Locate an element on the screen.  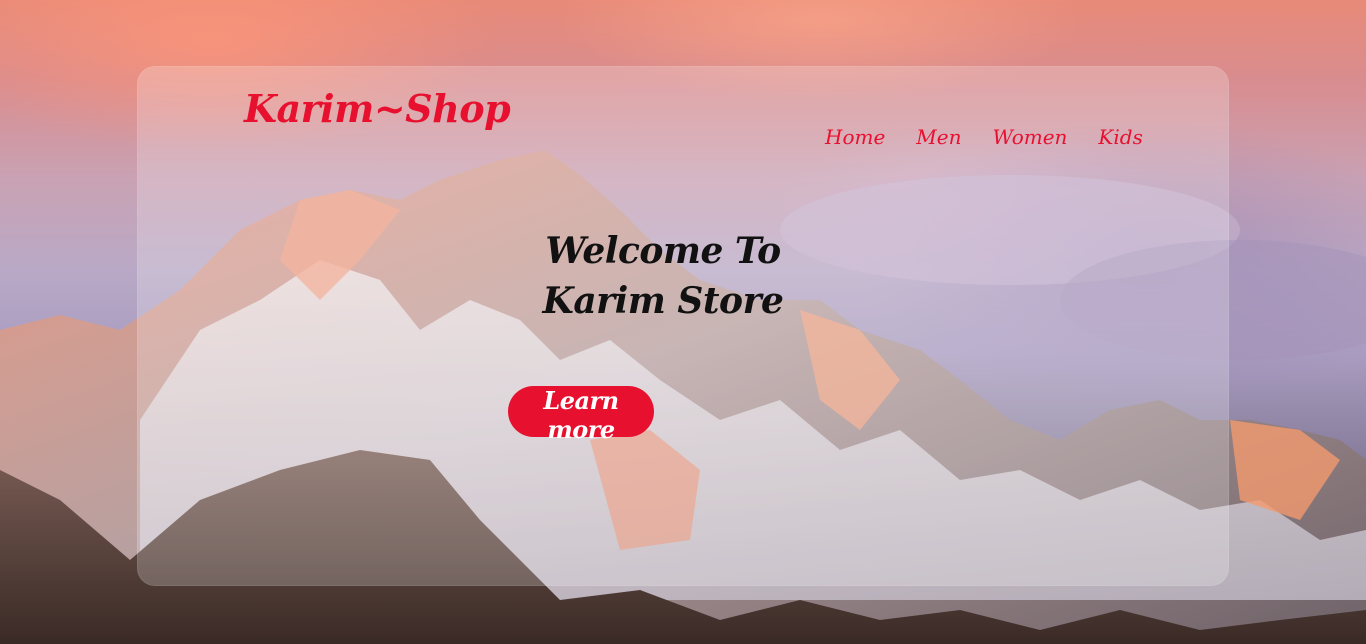
nav-item-home: Home is located at coordinates (855, 137).